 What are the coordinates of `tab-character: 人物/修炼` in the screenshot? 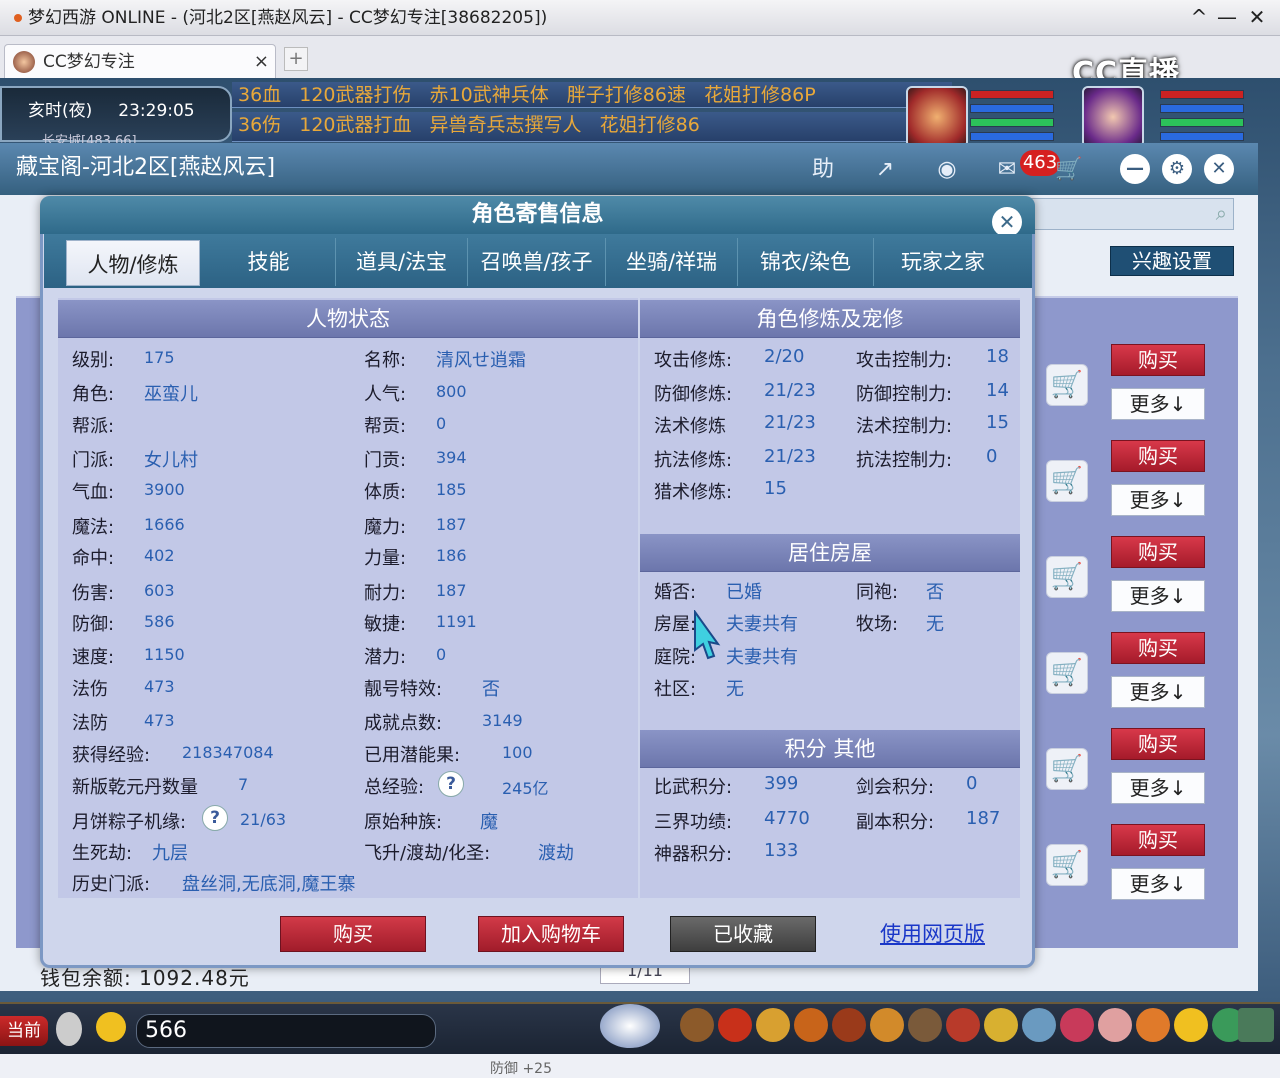 It's located at (133, 263).